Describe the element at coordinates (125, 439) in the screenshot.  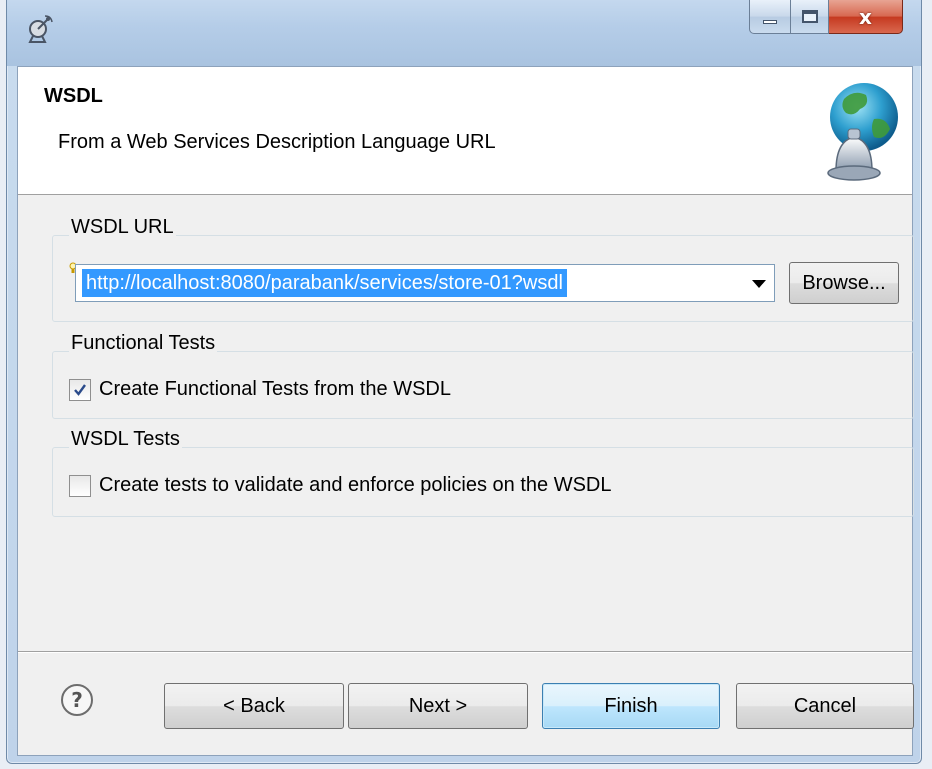
I see `wsdl-tests-group-label: WSDL Tests` at that location.